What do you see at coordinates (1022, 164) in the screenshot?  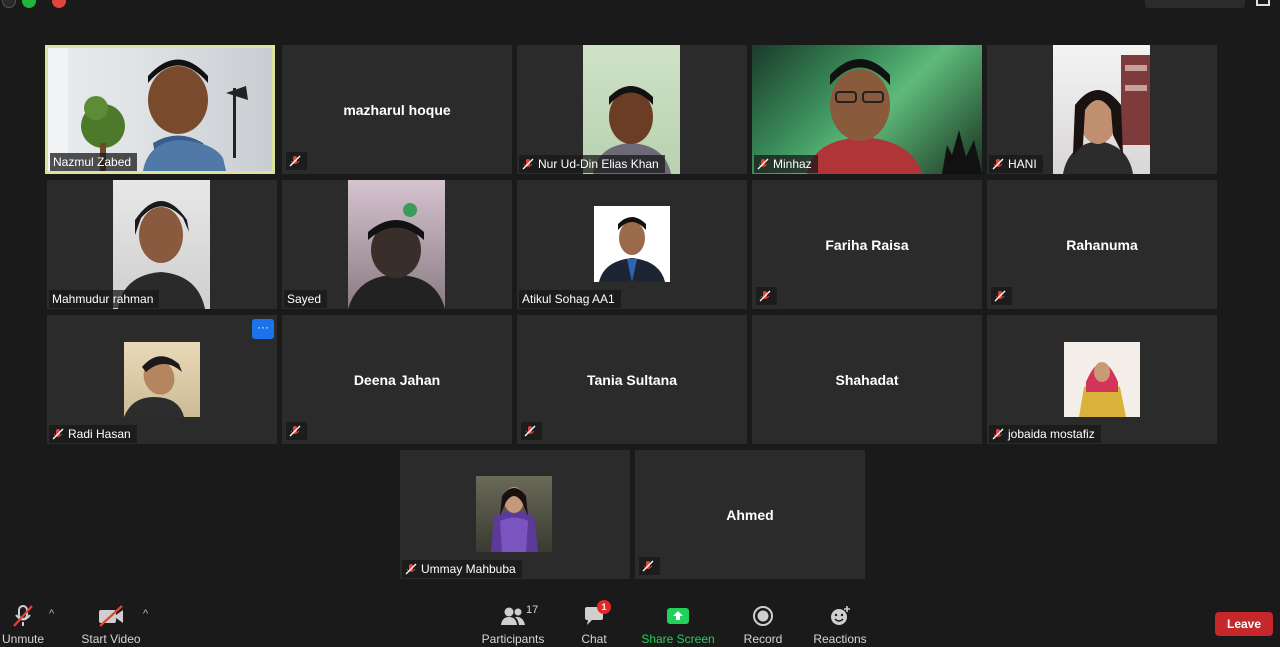 I see `participant-name: HANI` at bounding box center [1022, 164].